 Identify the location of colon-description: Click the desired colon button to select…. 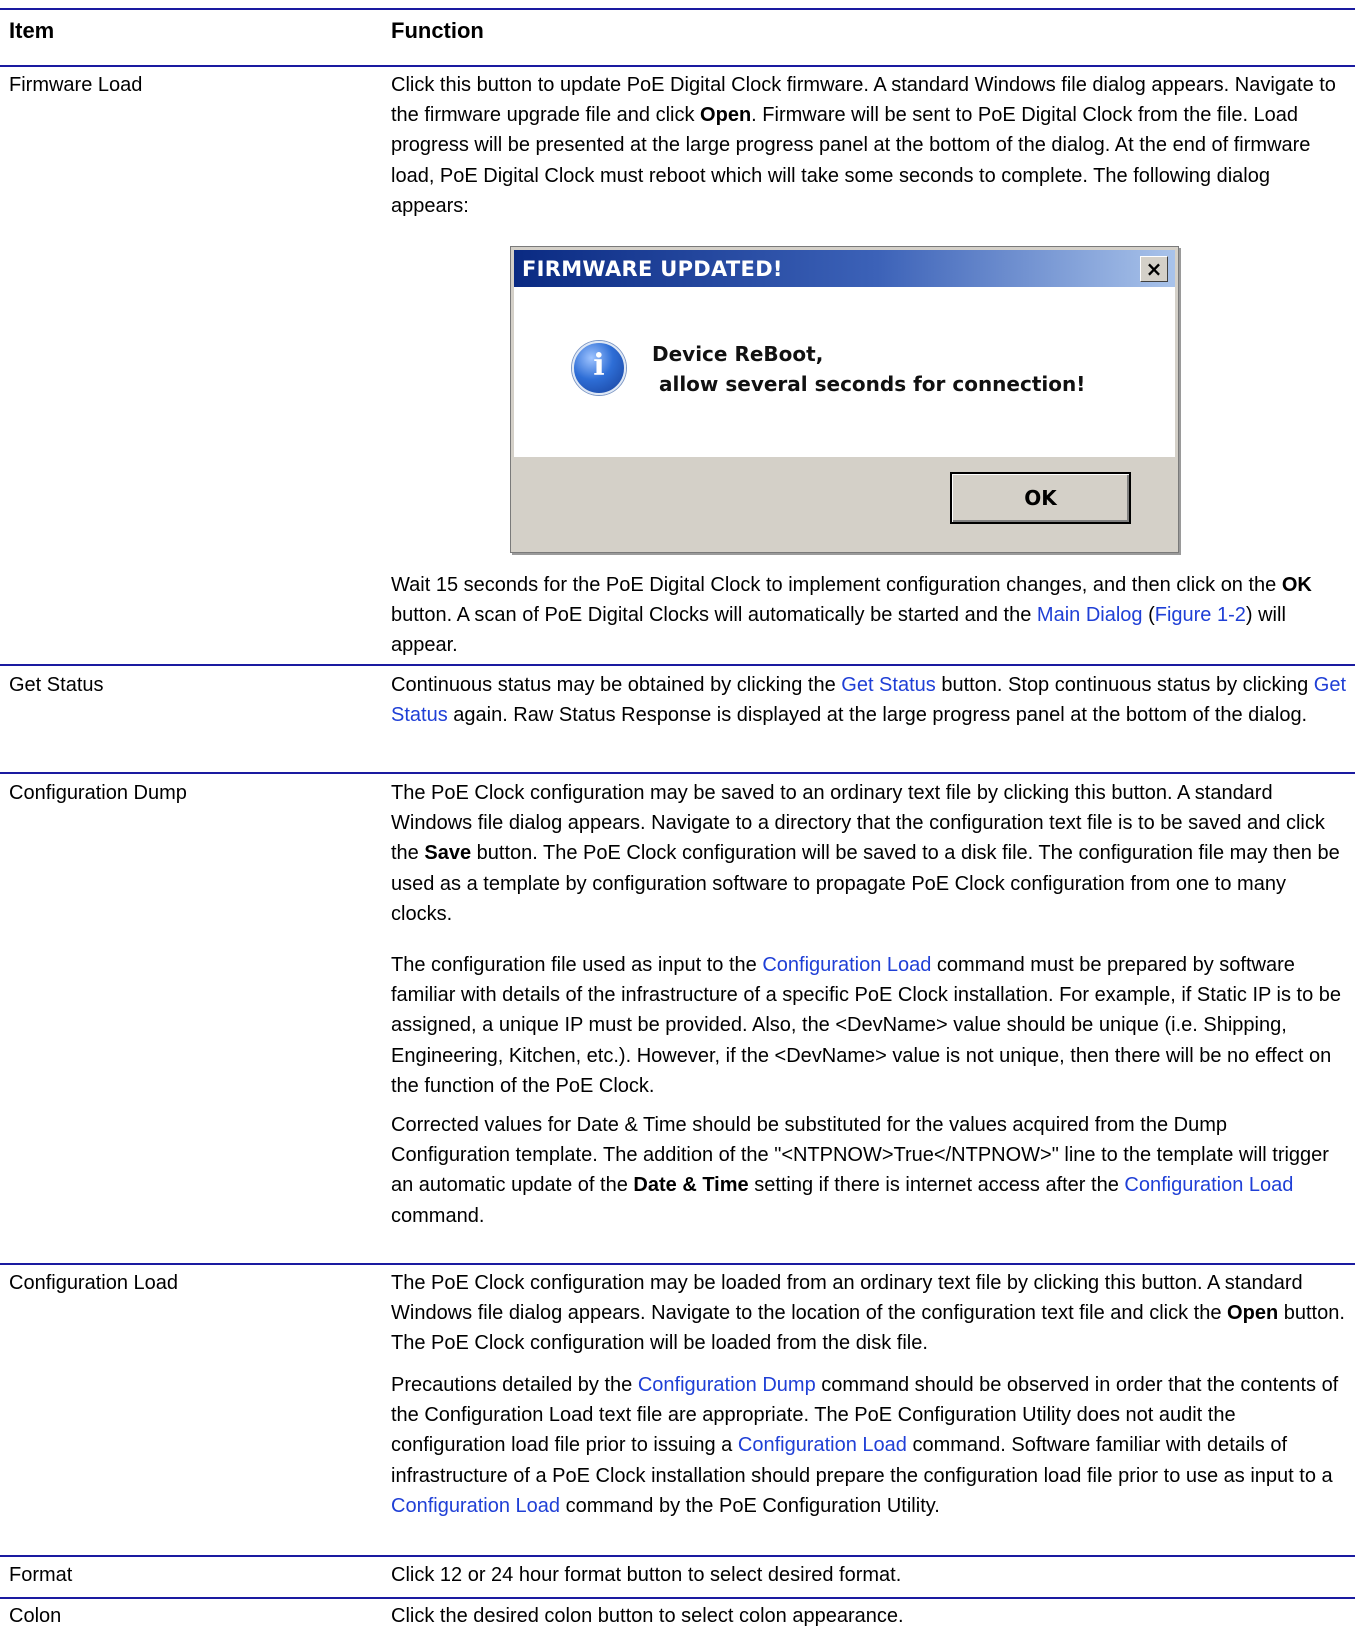
(647, 1616).